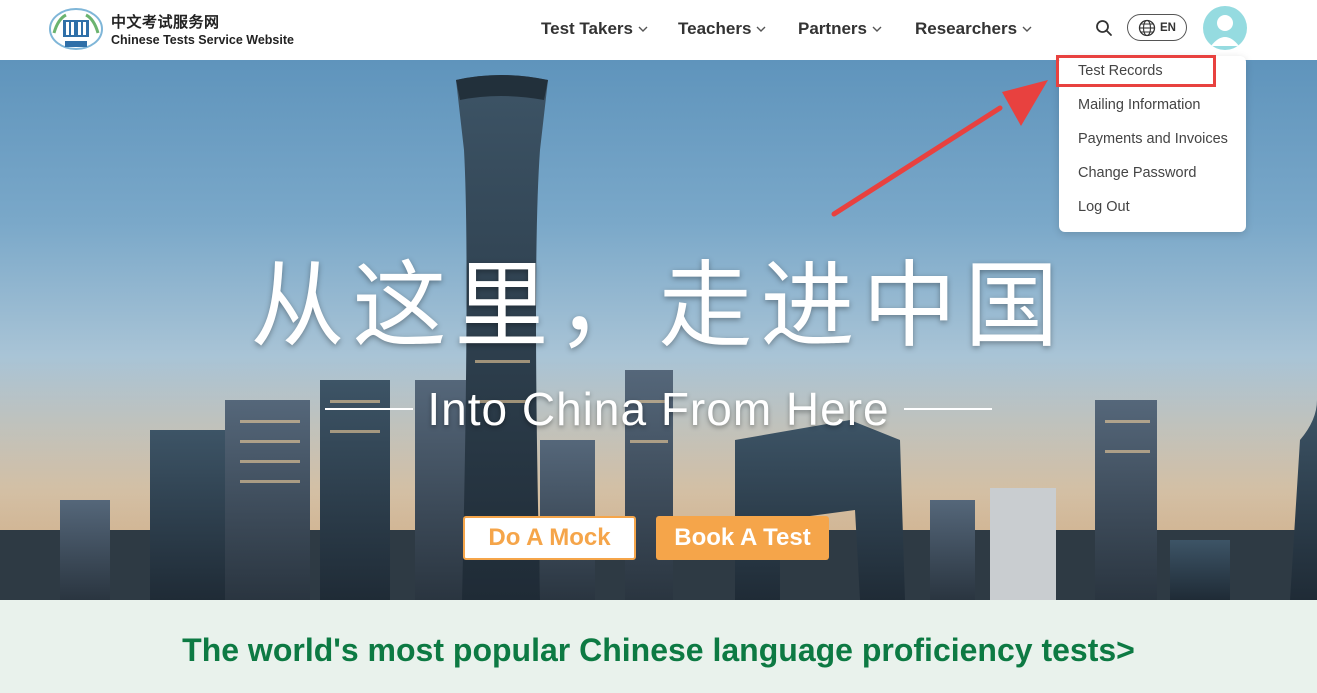  I want to click on book-a-test-button: Book A Test, so click(742, 538).